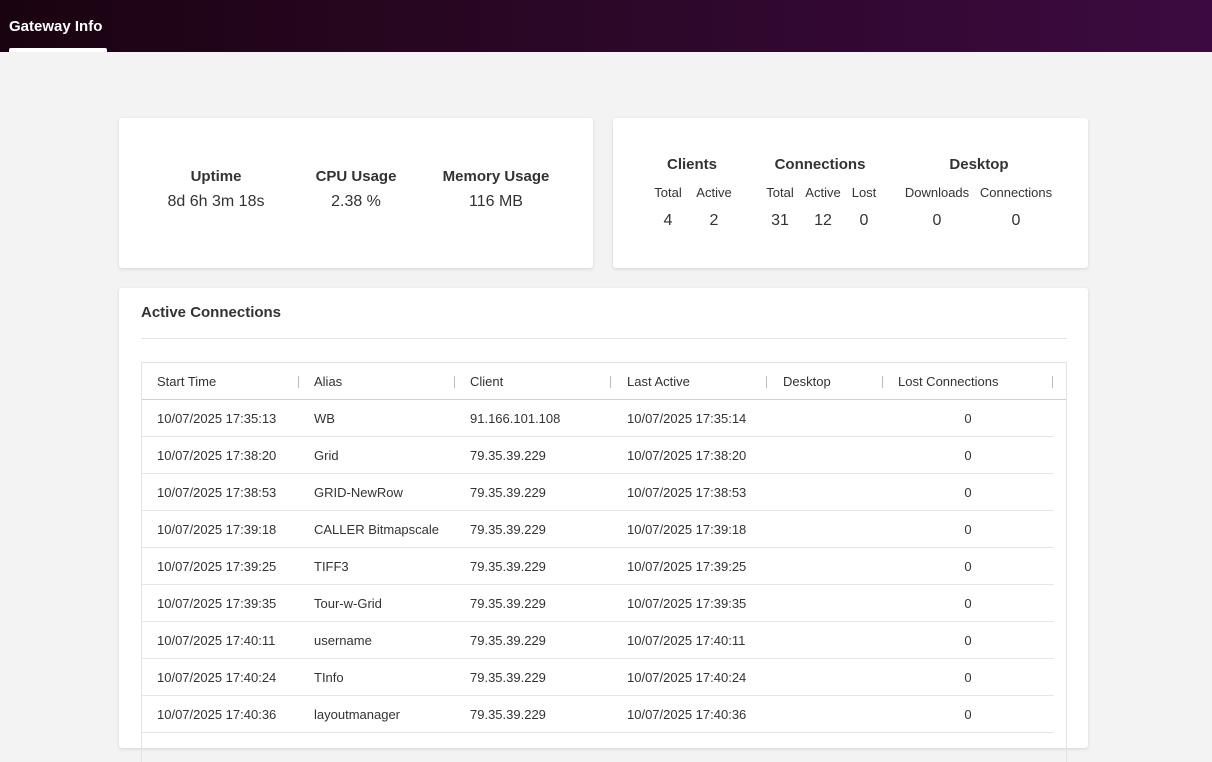 This screenshot has height=762, width=1212. Describe the element at coordinates (376, 529) in the screenshot. I see `alias-cell: CALLER Bitmapscale` at that location.